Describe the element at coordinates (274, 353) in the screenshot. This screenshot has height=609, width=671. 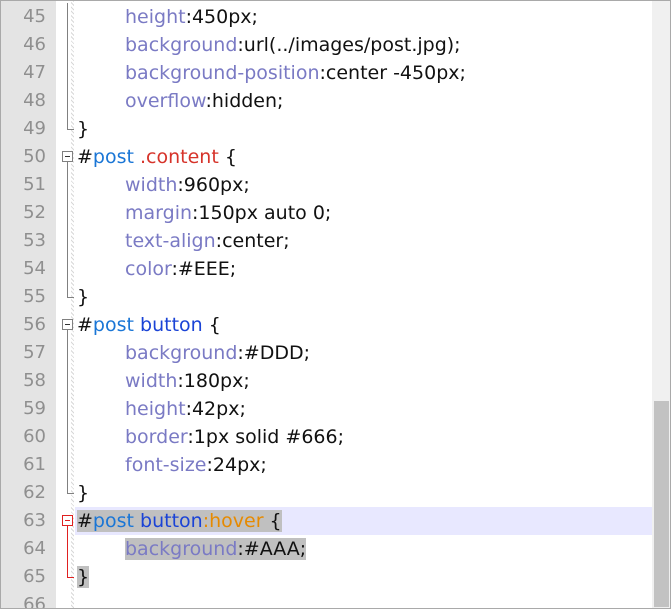
I see `code-token: :#DDD;` at that location.